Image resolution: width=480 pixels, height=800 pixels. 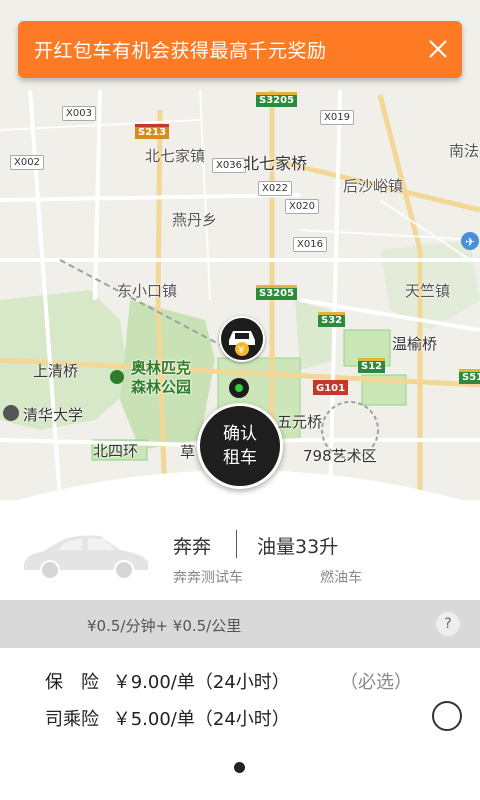 What do you see at coordinates (239, 388) in the screenshot?
I see `current-location-icon` at bounding box center [239, 388].